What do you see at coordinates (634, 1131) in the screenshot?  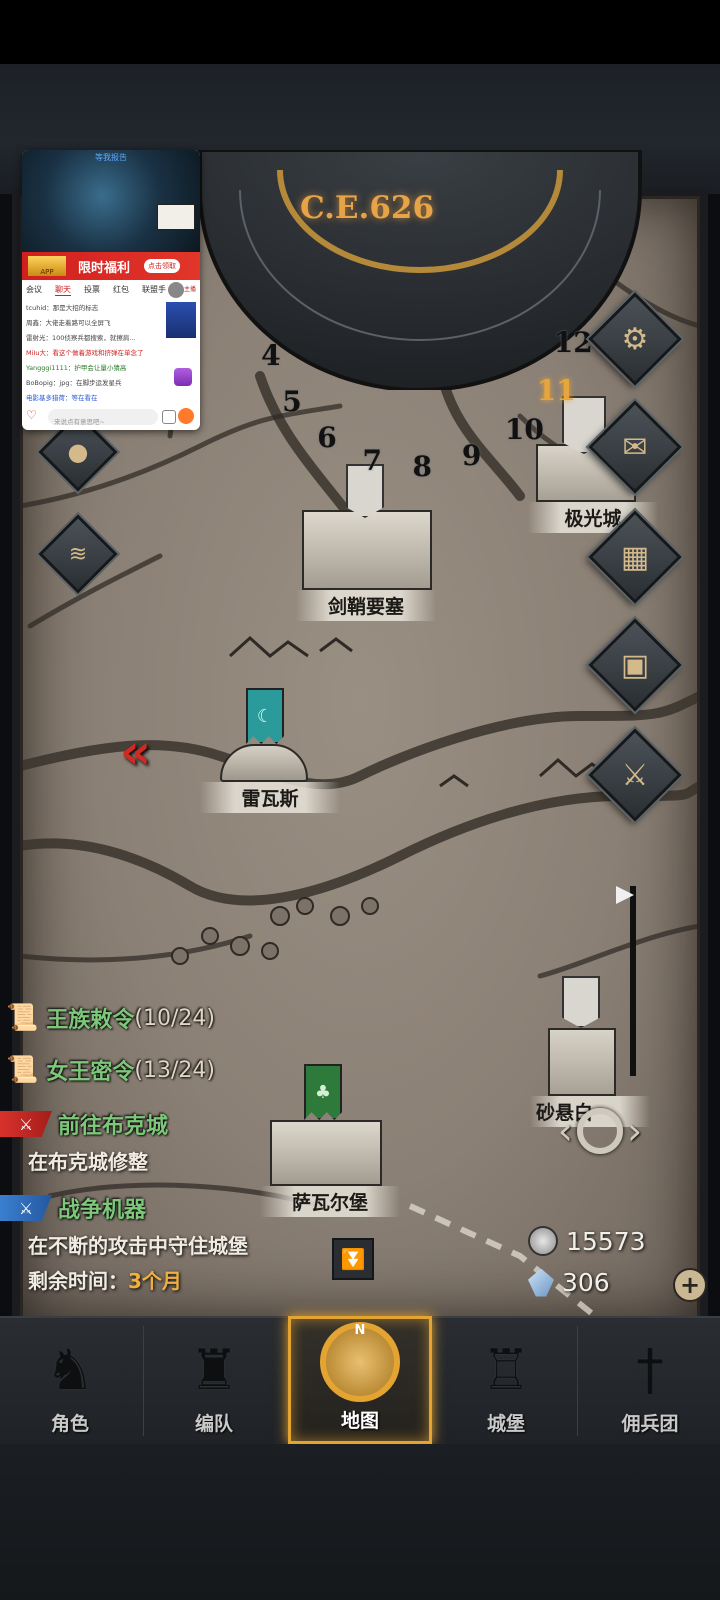 I see `chevron-right-icon: ›` at bounding box center [634, 1131].